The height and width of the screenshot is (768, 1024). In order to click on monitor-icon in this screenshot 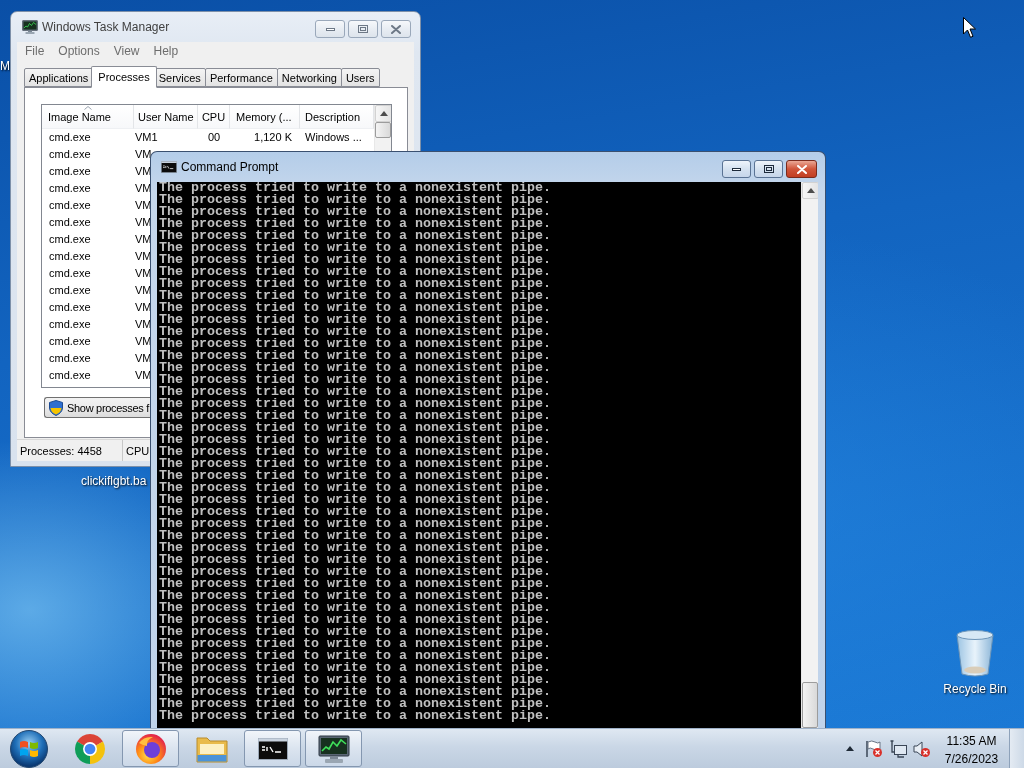, I will do `click(30, 27)`.